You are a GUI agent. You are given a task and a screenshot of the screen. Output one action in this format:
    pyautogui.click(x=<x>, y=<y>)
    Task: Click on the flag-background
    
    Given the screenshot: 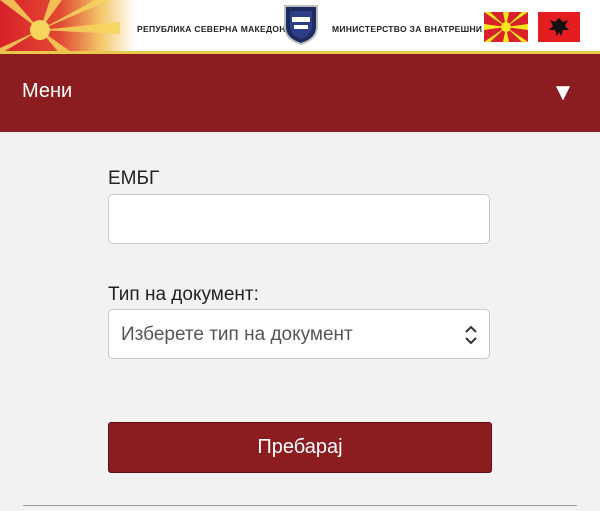 What is the action you would take?
    pyautogui.click(x=67, y=27)
    